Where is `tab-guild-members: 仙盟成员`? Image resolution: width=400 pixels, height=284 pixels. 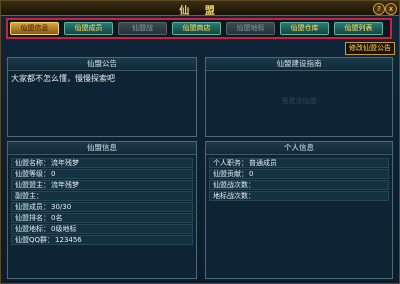
tab-guild-members: 仙盟成员 is located at coordinates (88, 28).